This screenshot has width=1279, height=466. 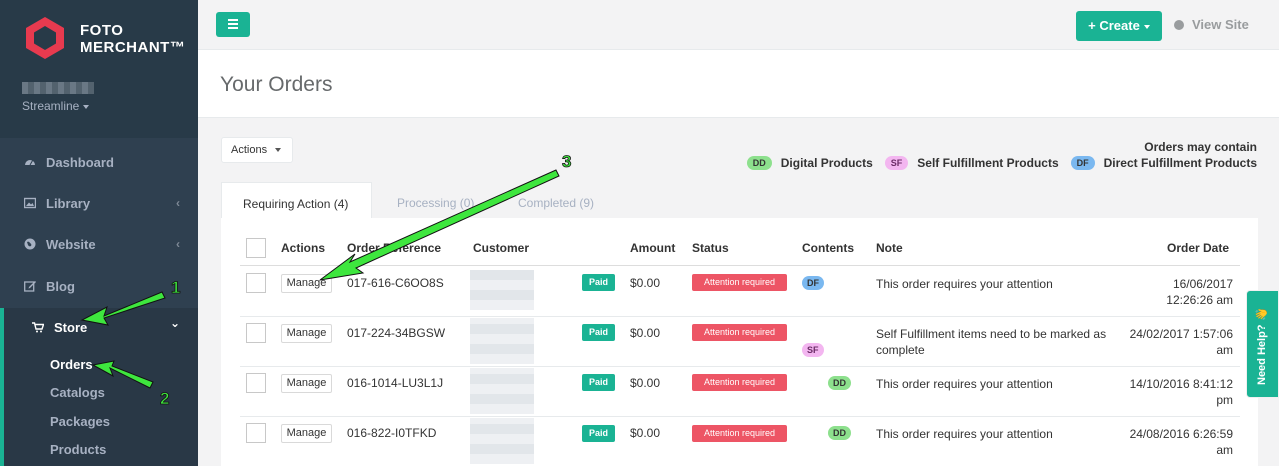 I want to click on dashboard-icon, so click(x=30, y=163).